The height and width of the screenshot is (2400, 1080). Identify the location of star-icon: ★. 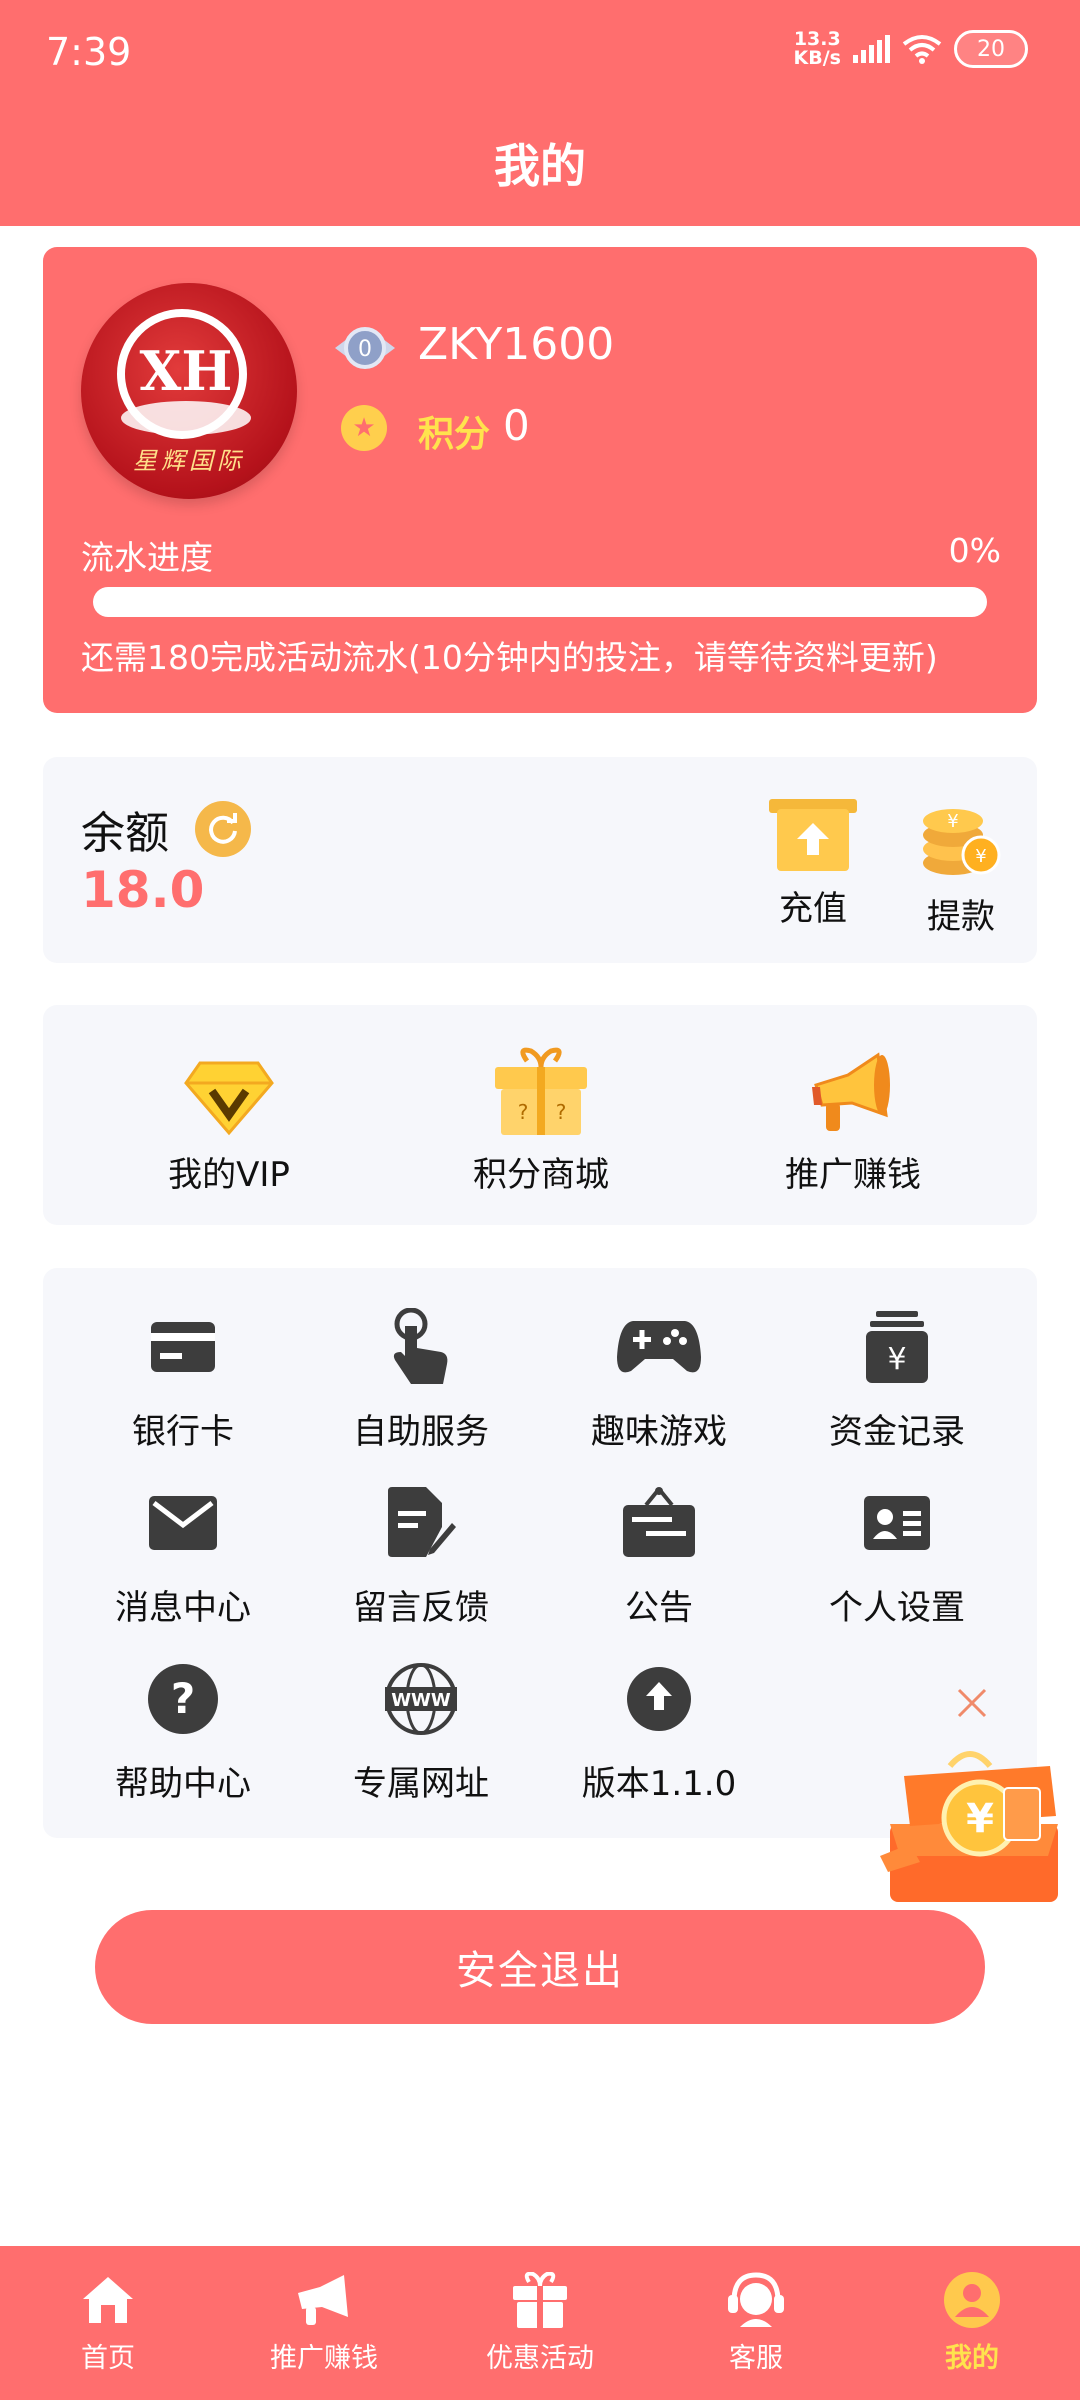
(364, 428).